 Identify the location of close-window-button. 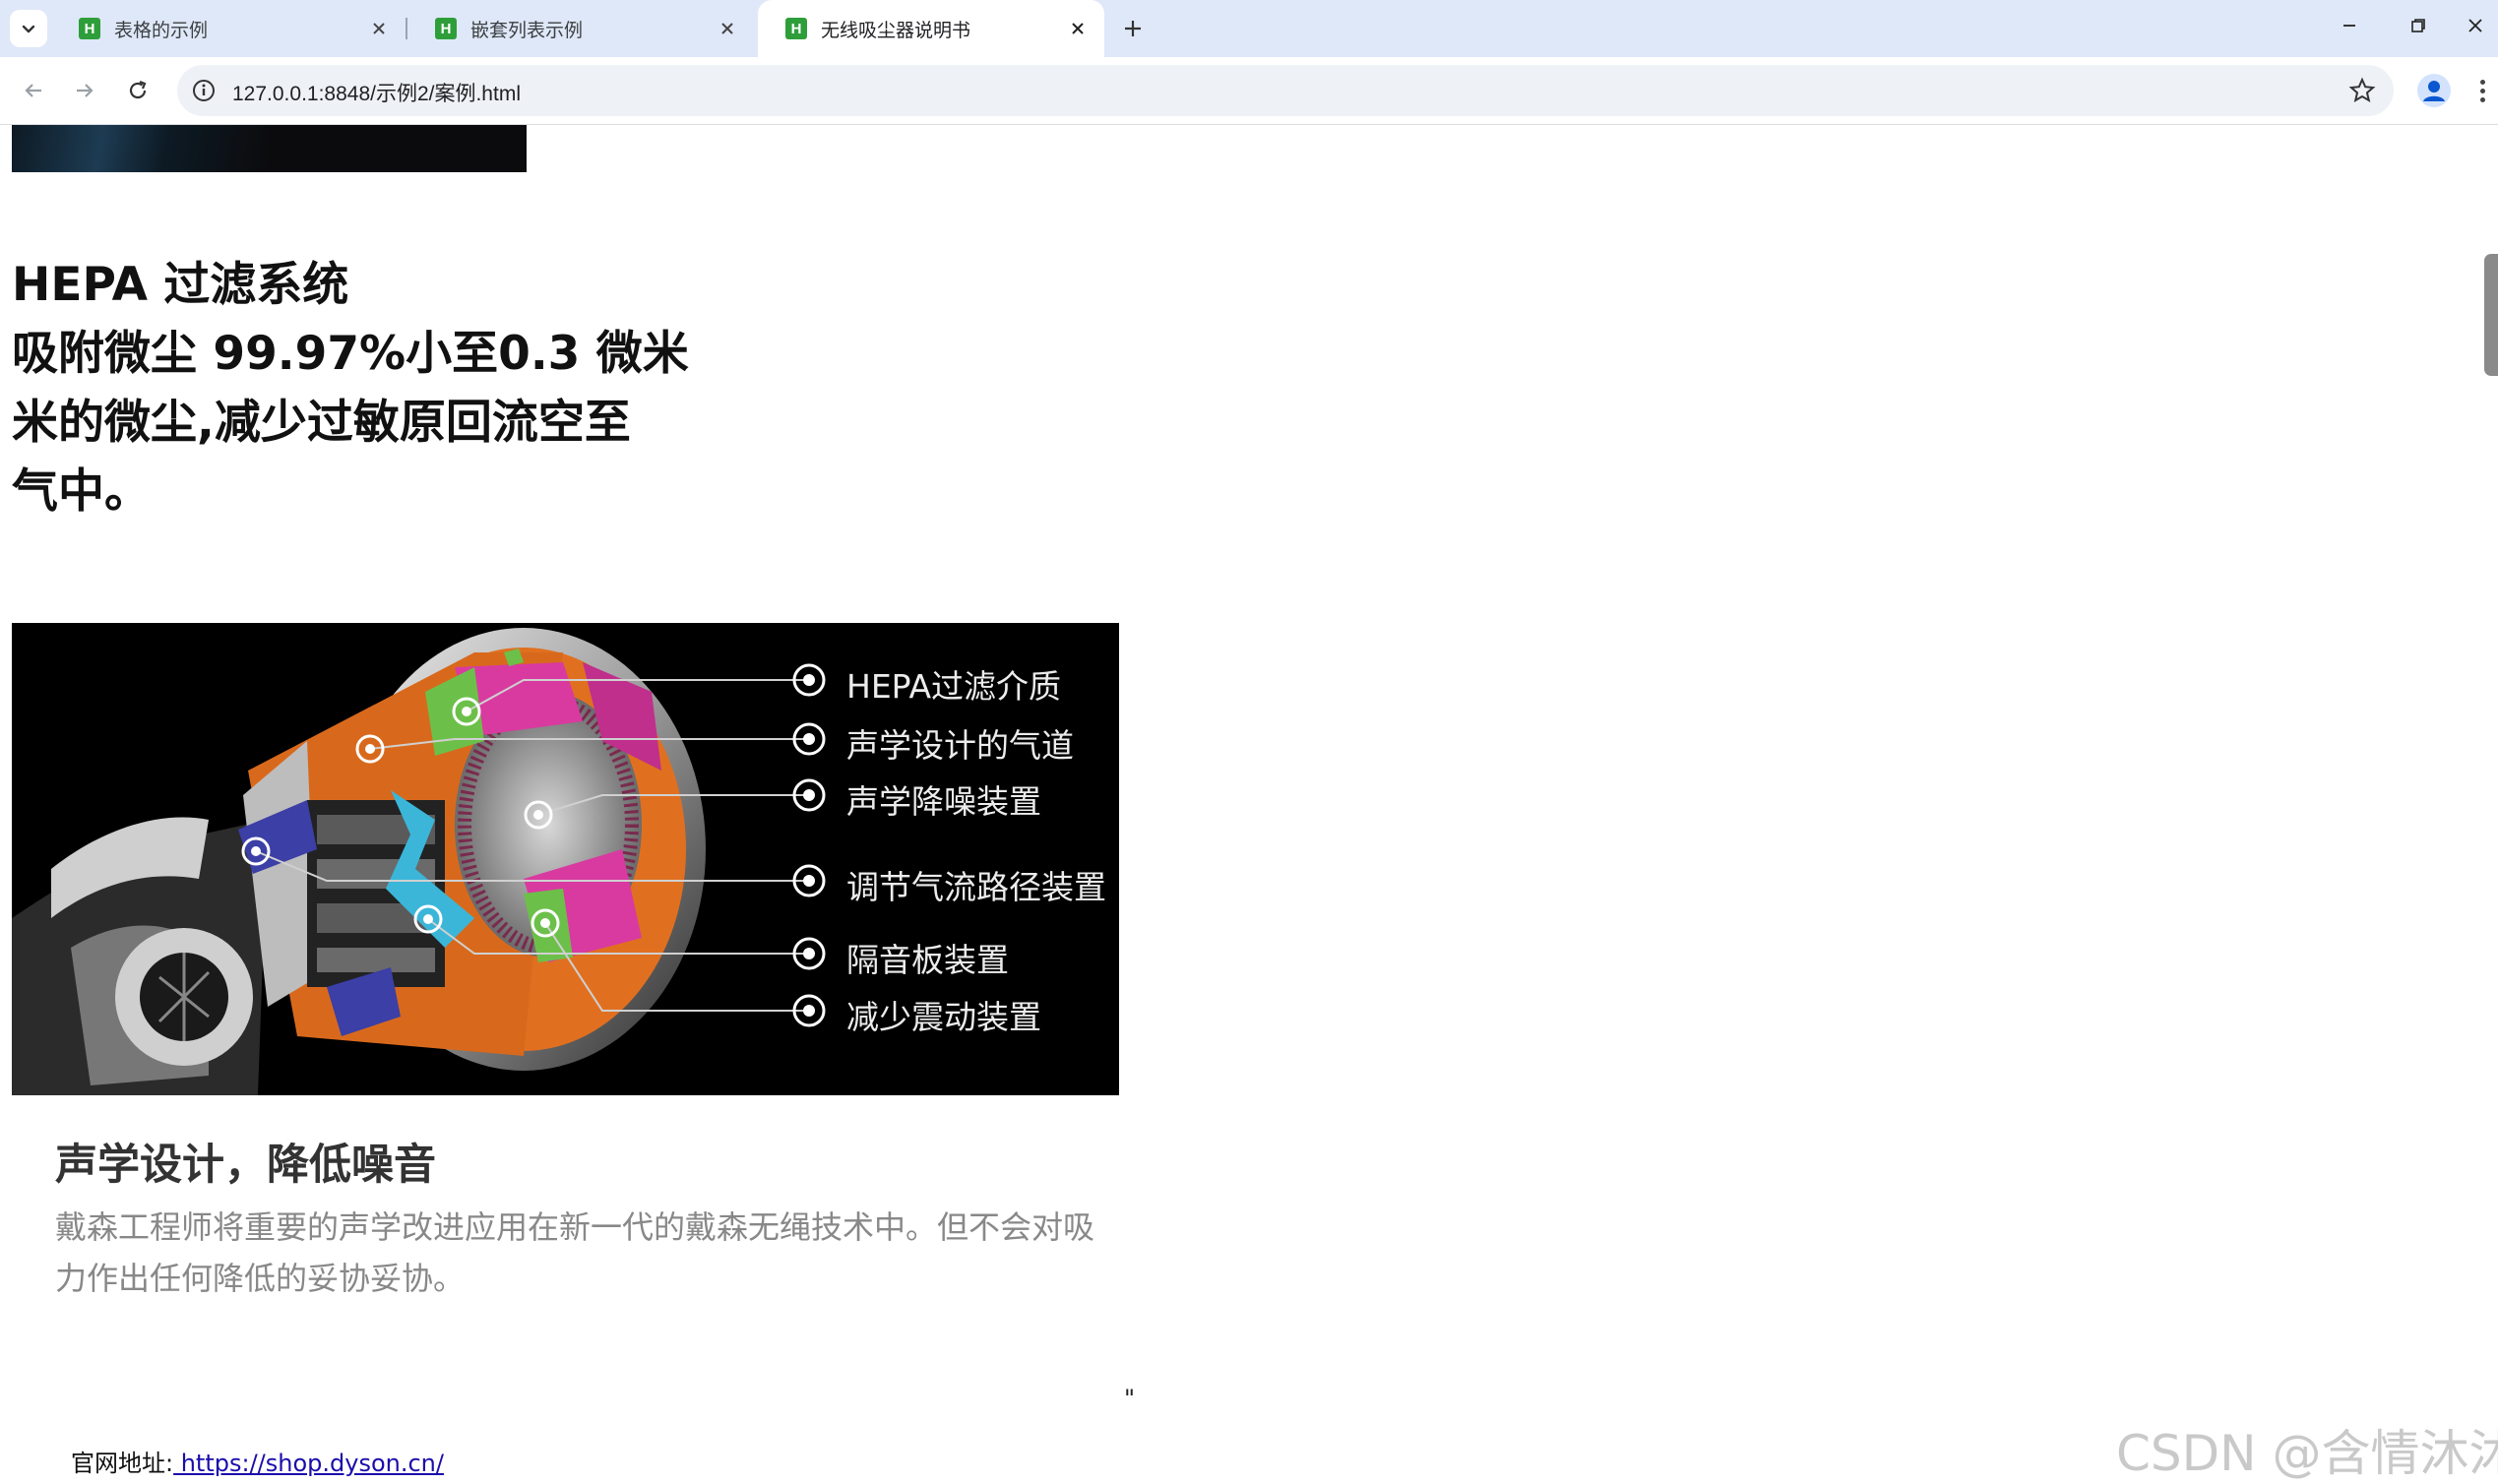
(2475, 26).